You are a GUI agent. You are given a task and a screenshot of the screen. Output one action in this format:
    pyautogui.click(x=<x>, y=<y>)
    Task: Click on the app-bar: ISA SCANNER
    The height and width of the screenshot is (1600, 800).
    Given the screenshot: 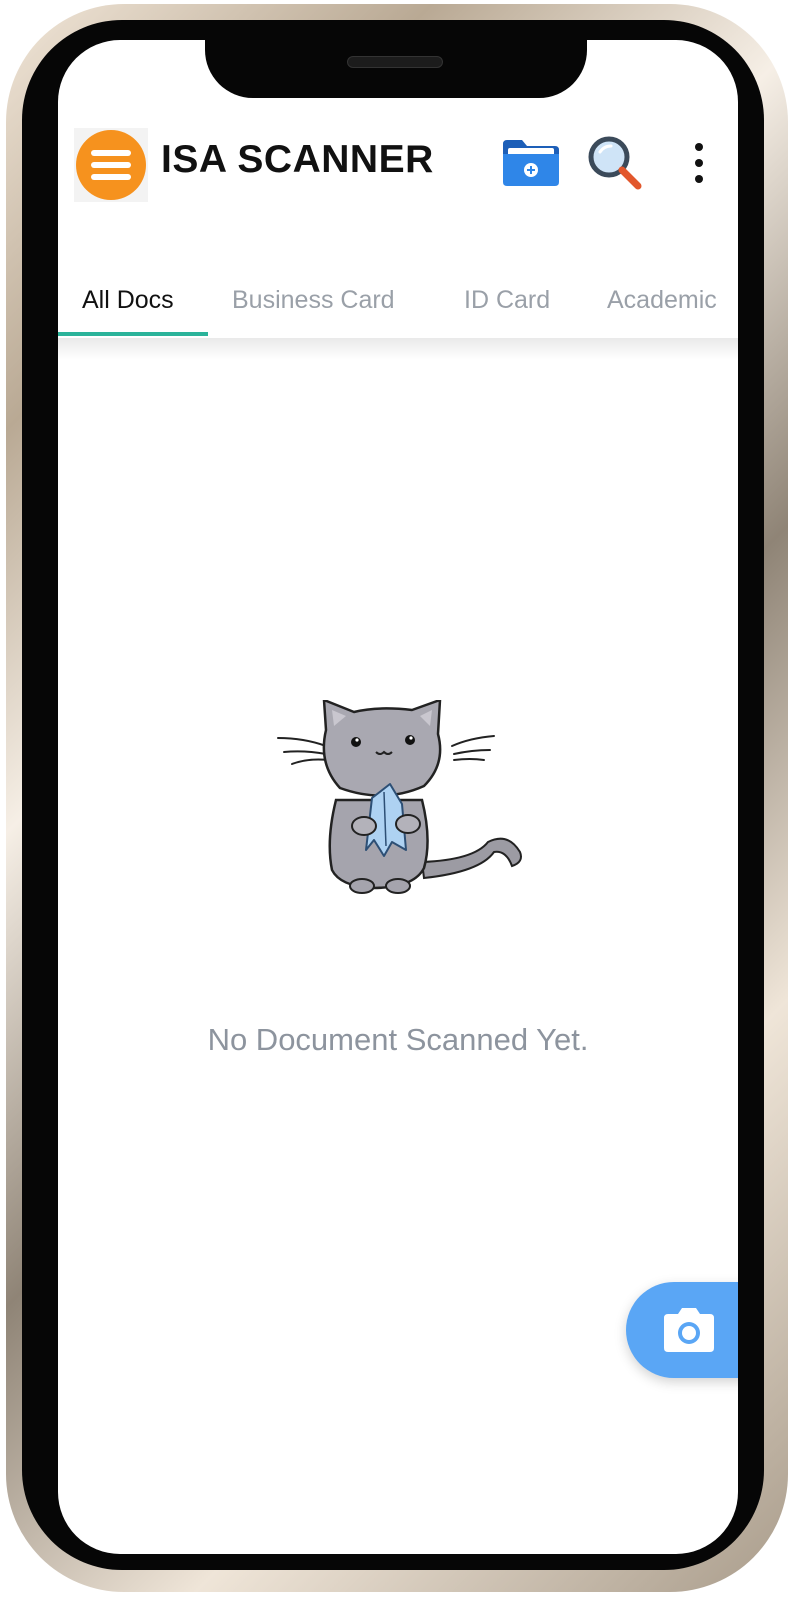 What is the action you would take?
    pyautogui.click(x=398, y=165)
    